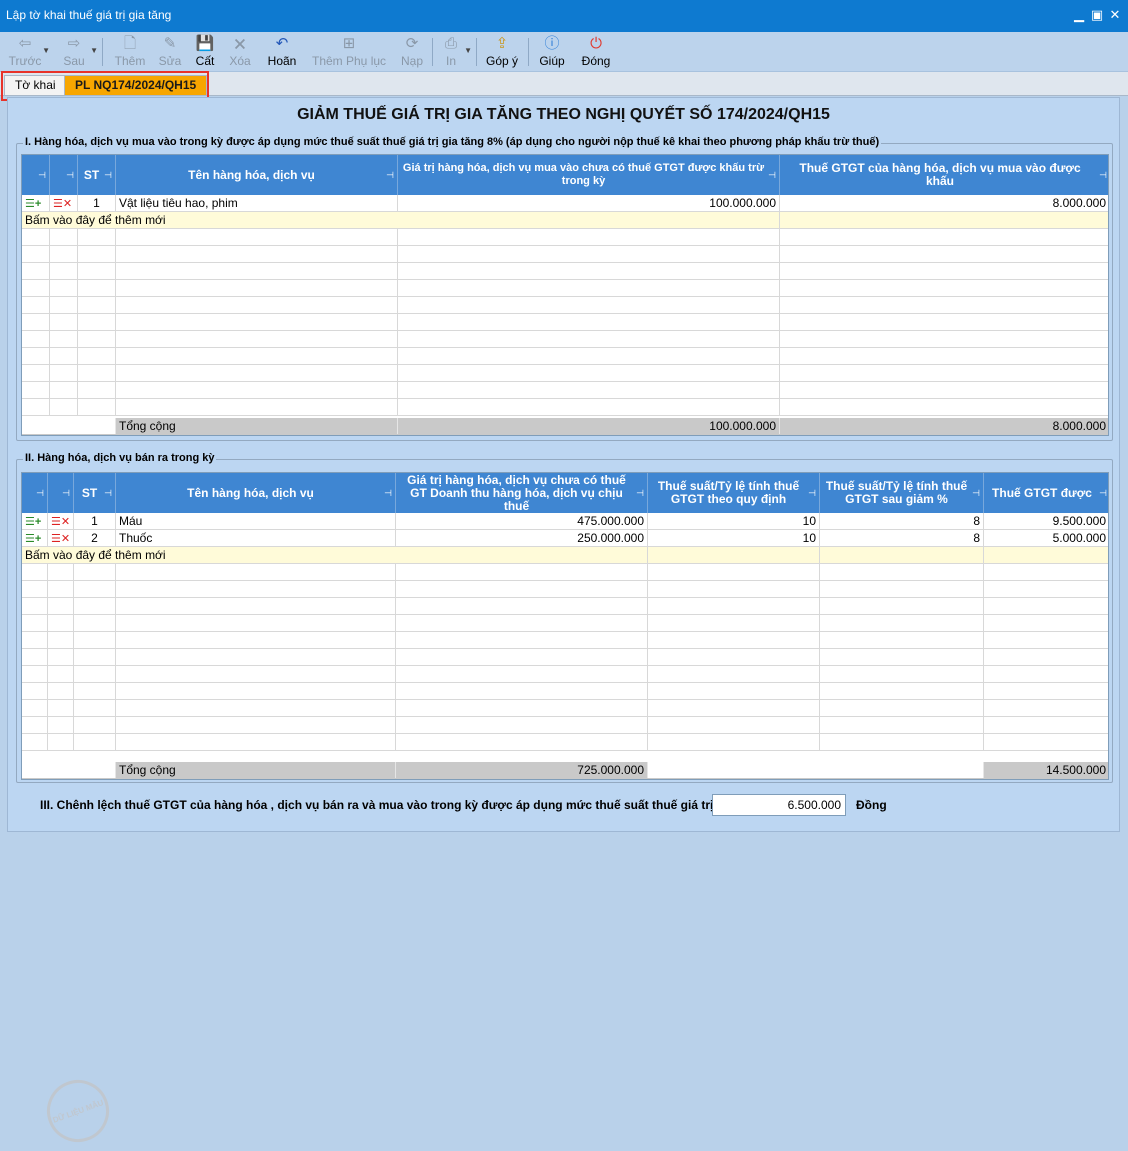 This screenshot has height=1151, width=1128. Describe the element at coordinates (552, 43) in the screenshot. I see `help-icon: ⓘ` at that location.